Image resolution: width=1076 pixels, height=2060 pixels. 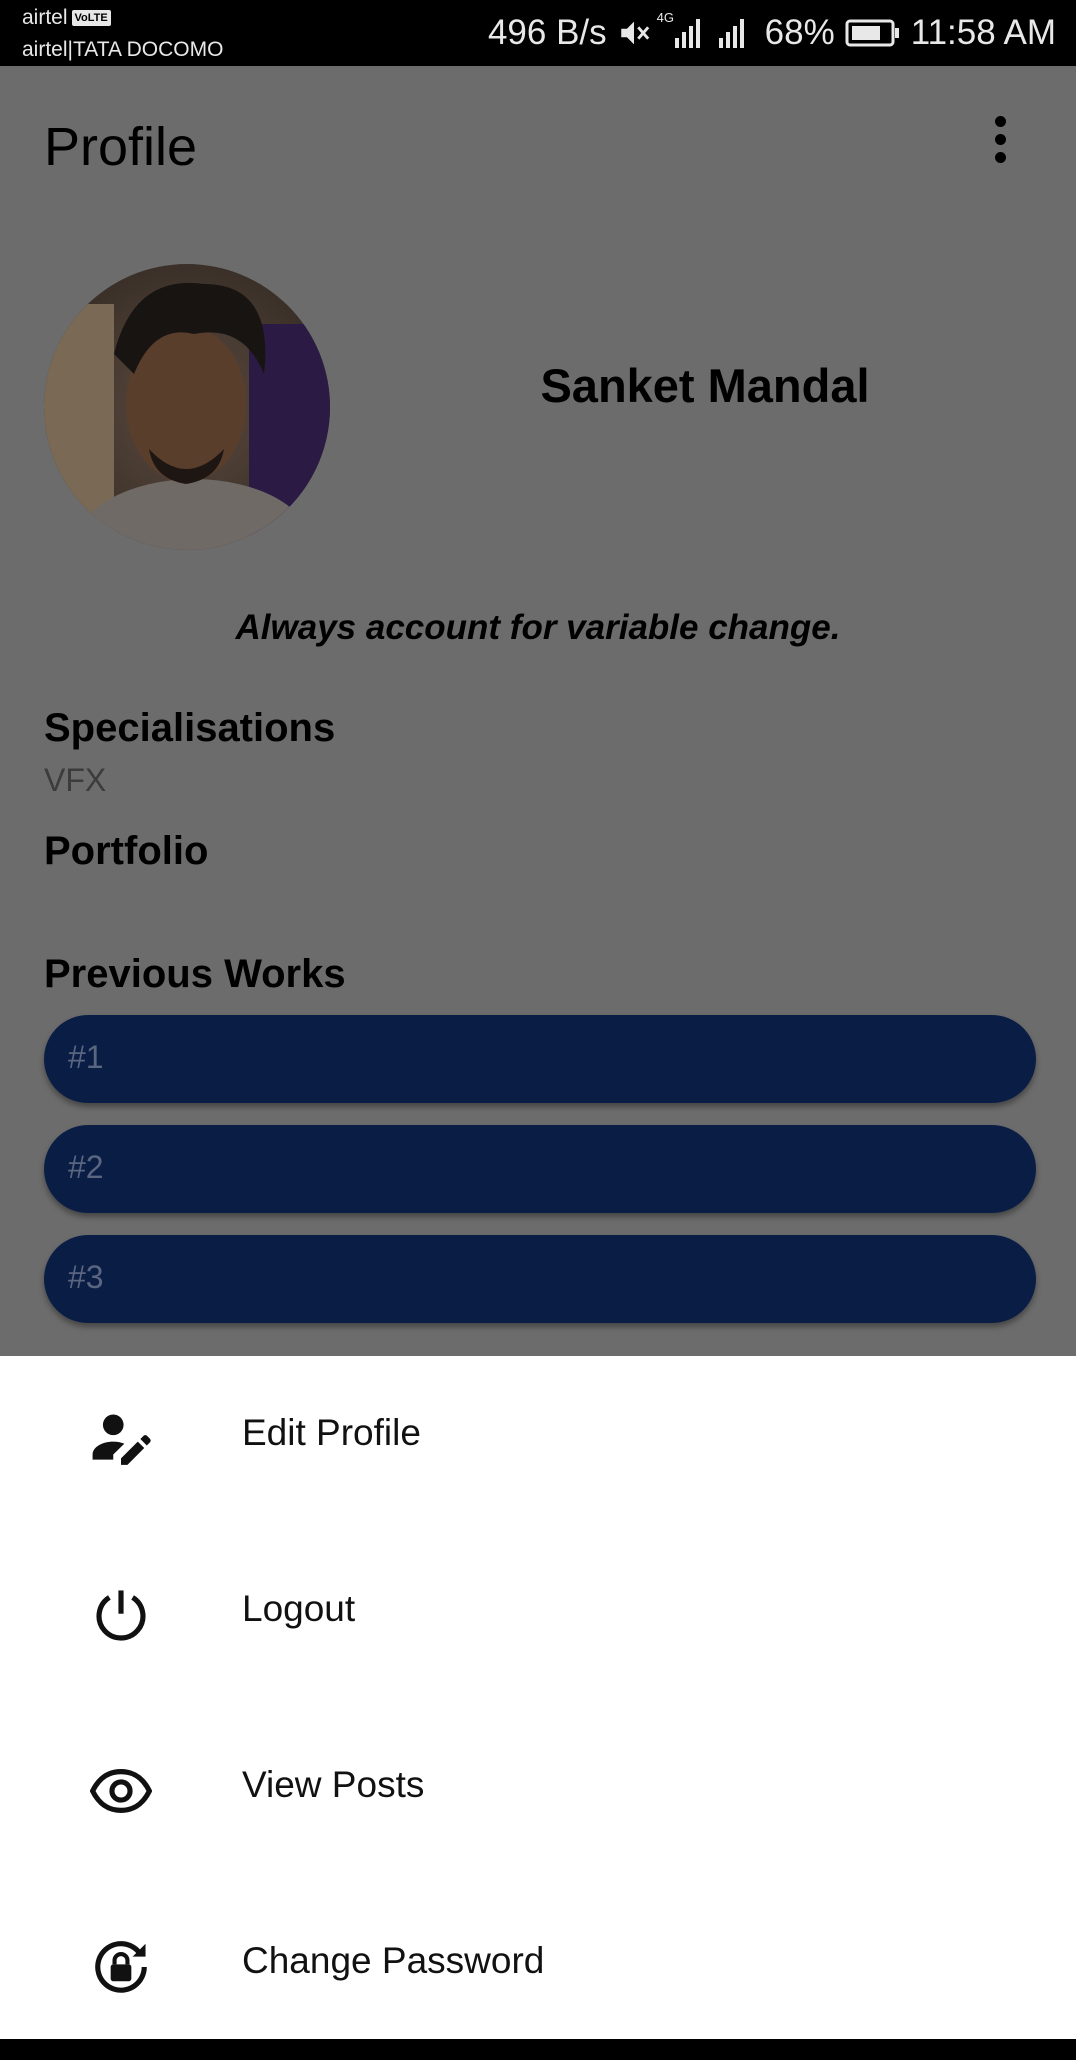 What do you see at coordinates (121, 1615) in the screenshot?
I see `power-icon` at bounding box center [121, 1615].